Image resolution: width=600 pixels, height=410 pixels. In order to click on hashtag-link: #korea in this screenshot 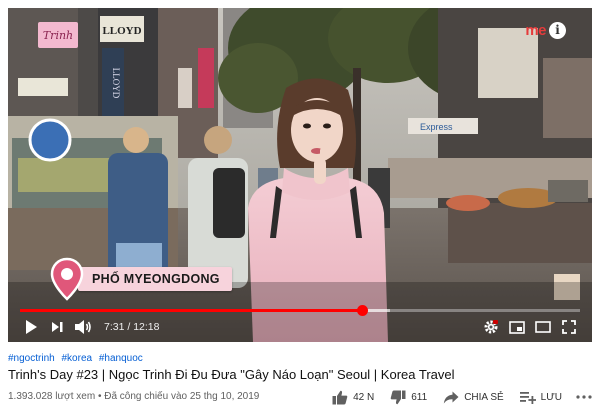, I will do `click(76, 358)`.